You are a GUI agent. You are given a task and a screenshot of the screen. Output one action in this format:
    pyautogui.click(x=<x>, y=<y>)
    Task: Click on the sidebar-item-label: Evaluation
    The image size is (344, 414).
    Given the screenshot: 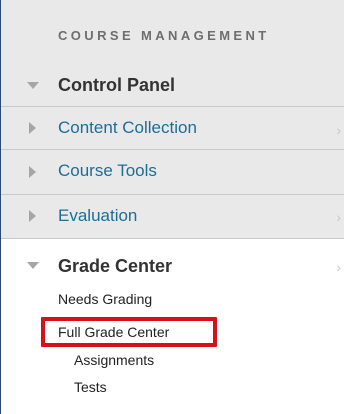 What is the action you would take?
    pyautogui.click(x=98, y=215)
    